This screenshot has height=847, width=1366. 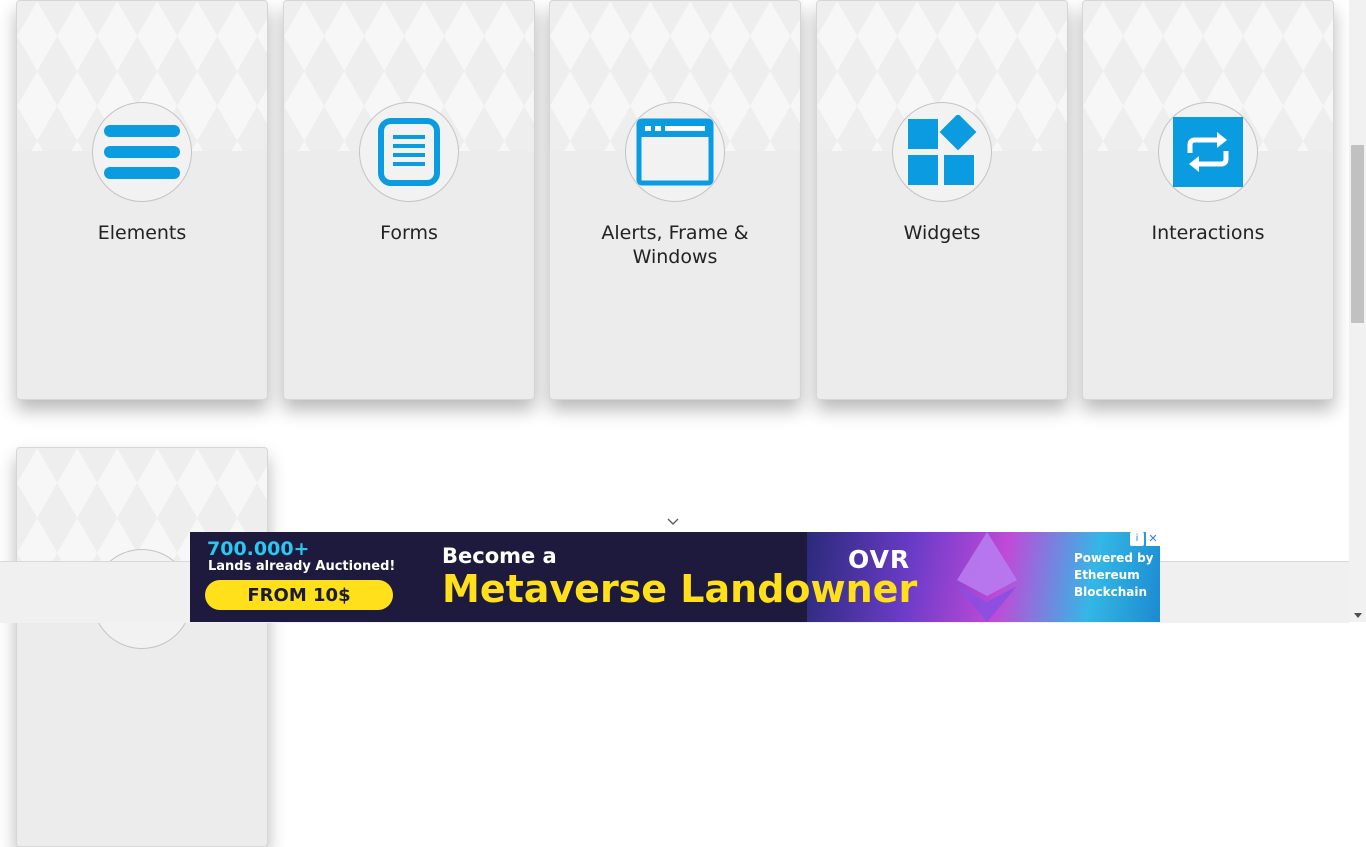 What do you see at coordinates (302, 566) in the screenshot?
I see `ad-subtitle: Lands already Auctioned!` at bounding box center [302, 566].